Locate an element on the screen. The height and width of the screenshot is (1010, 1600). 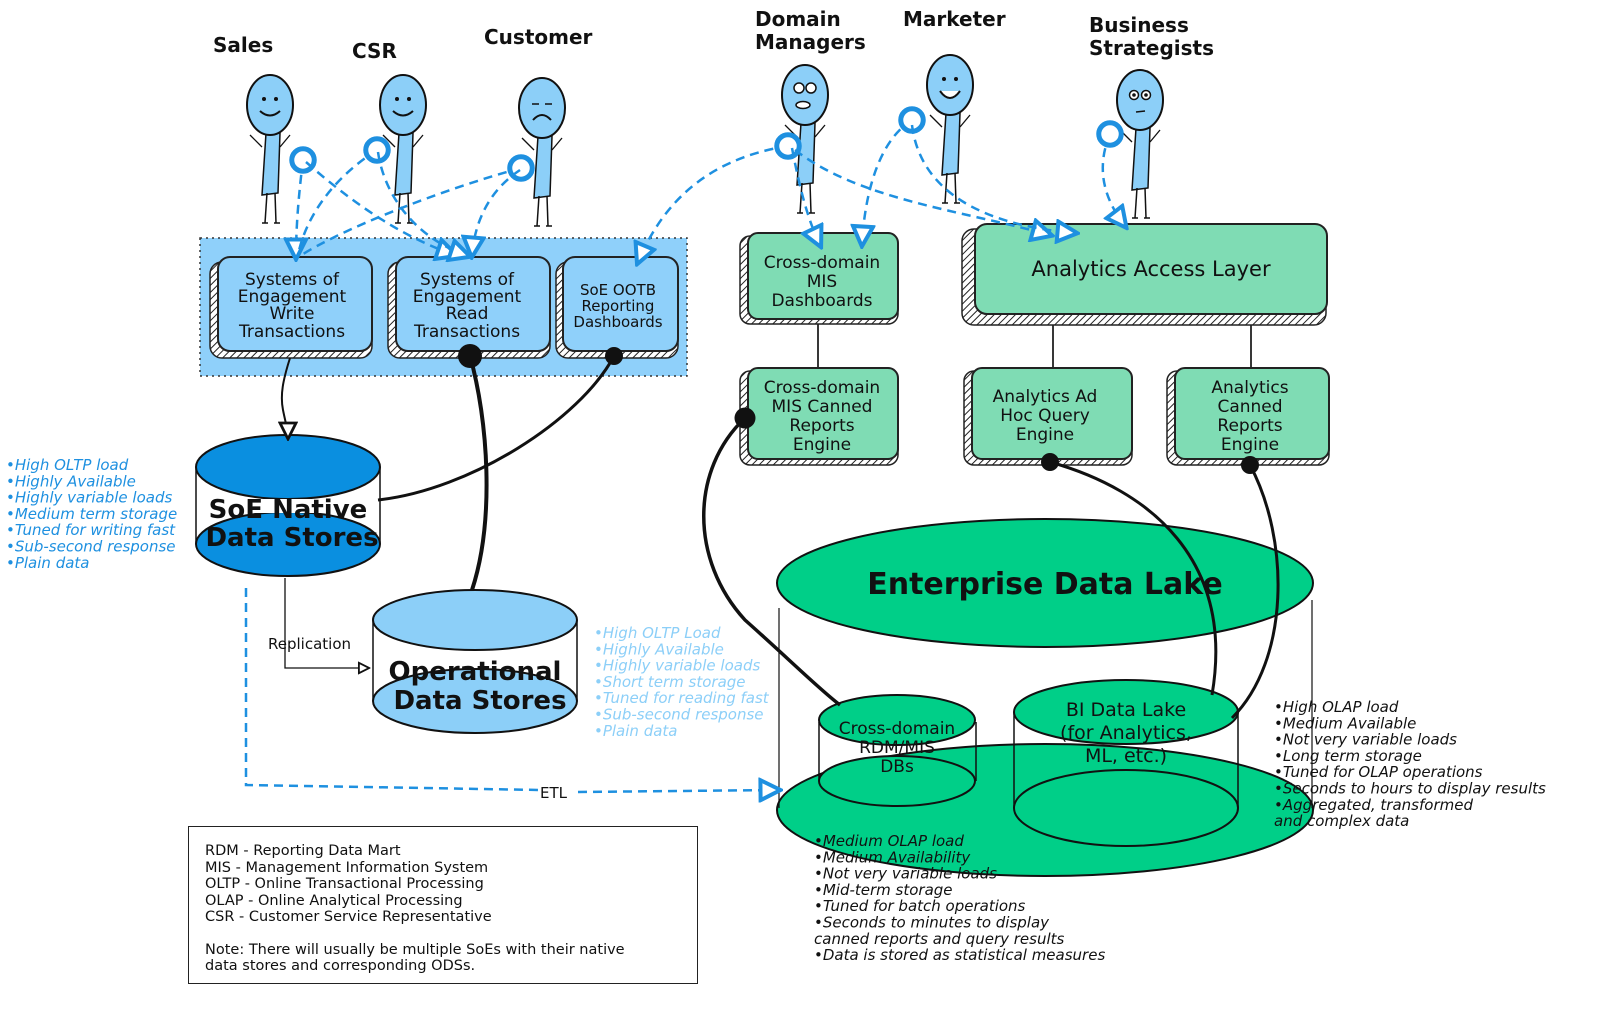
mis-canned-line-4: Engine is located at coordinates (822, 445).